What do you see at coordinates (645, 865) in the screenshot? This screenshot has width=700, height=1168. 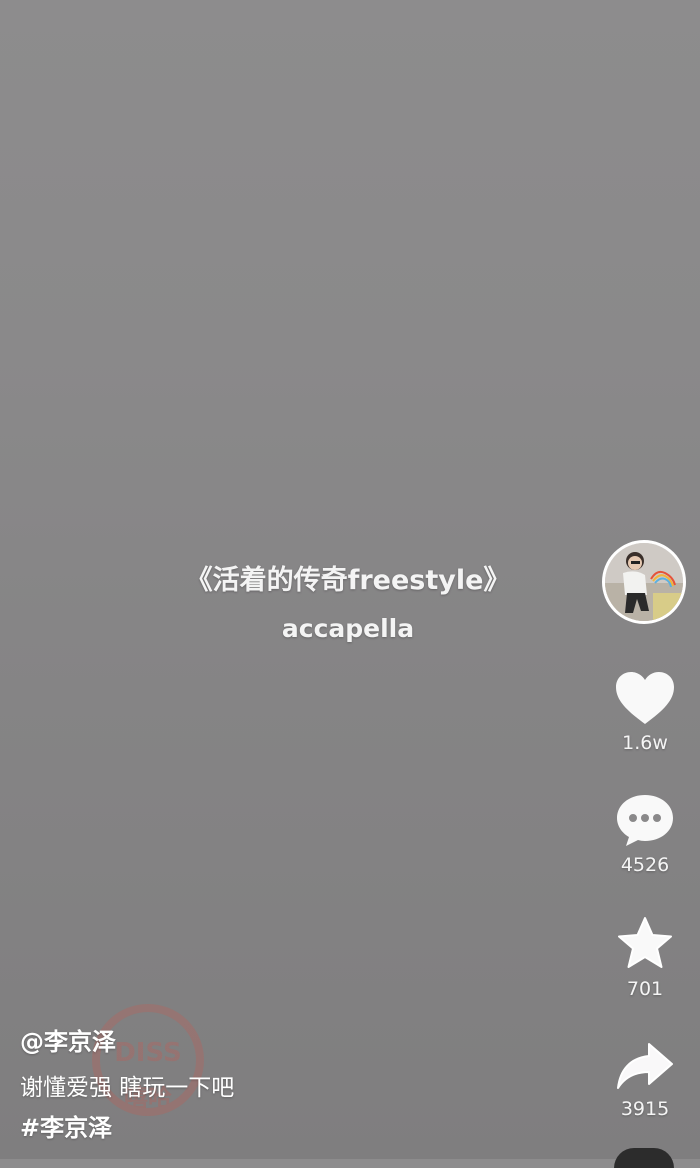 I see `comment-count: 4526` at bounding box center [645, 865].